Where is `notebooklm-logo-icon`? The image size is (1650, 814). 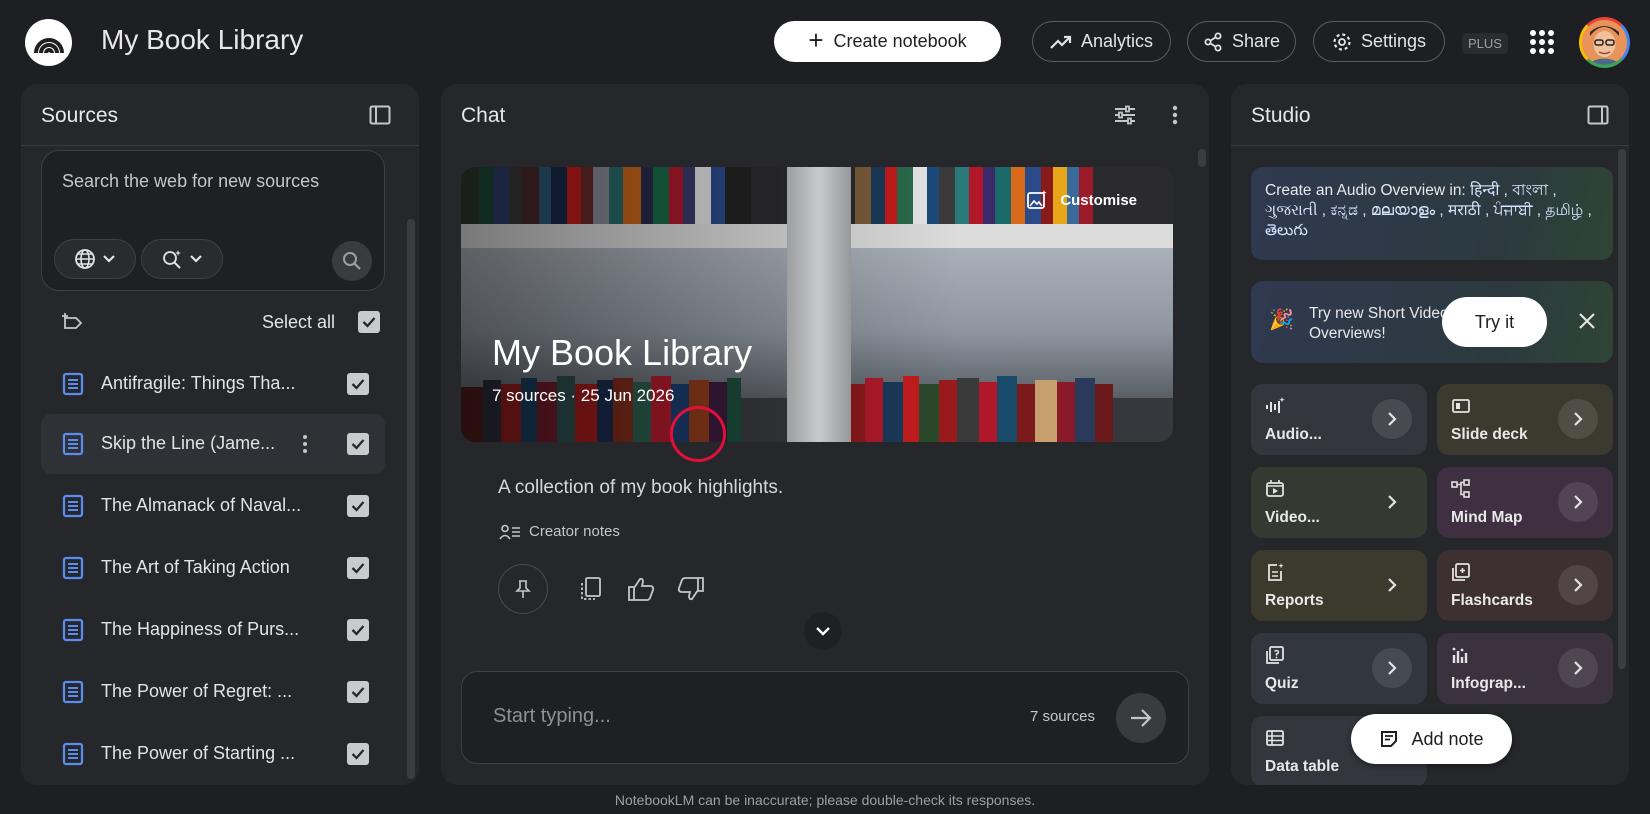 notebooklm-logo-icon is located at coordinates (48, 42).